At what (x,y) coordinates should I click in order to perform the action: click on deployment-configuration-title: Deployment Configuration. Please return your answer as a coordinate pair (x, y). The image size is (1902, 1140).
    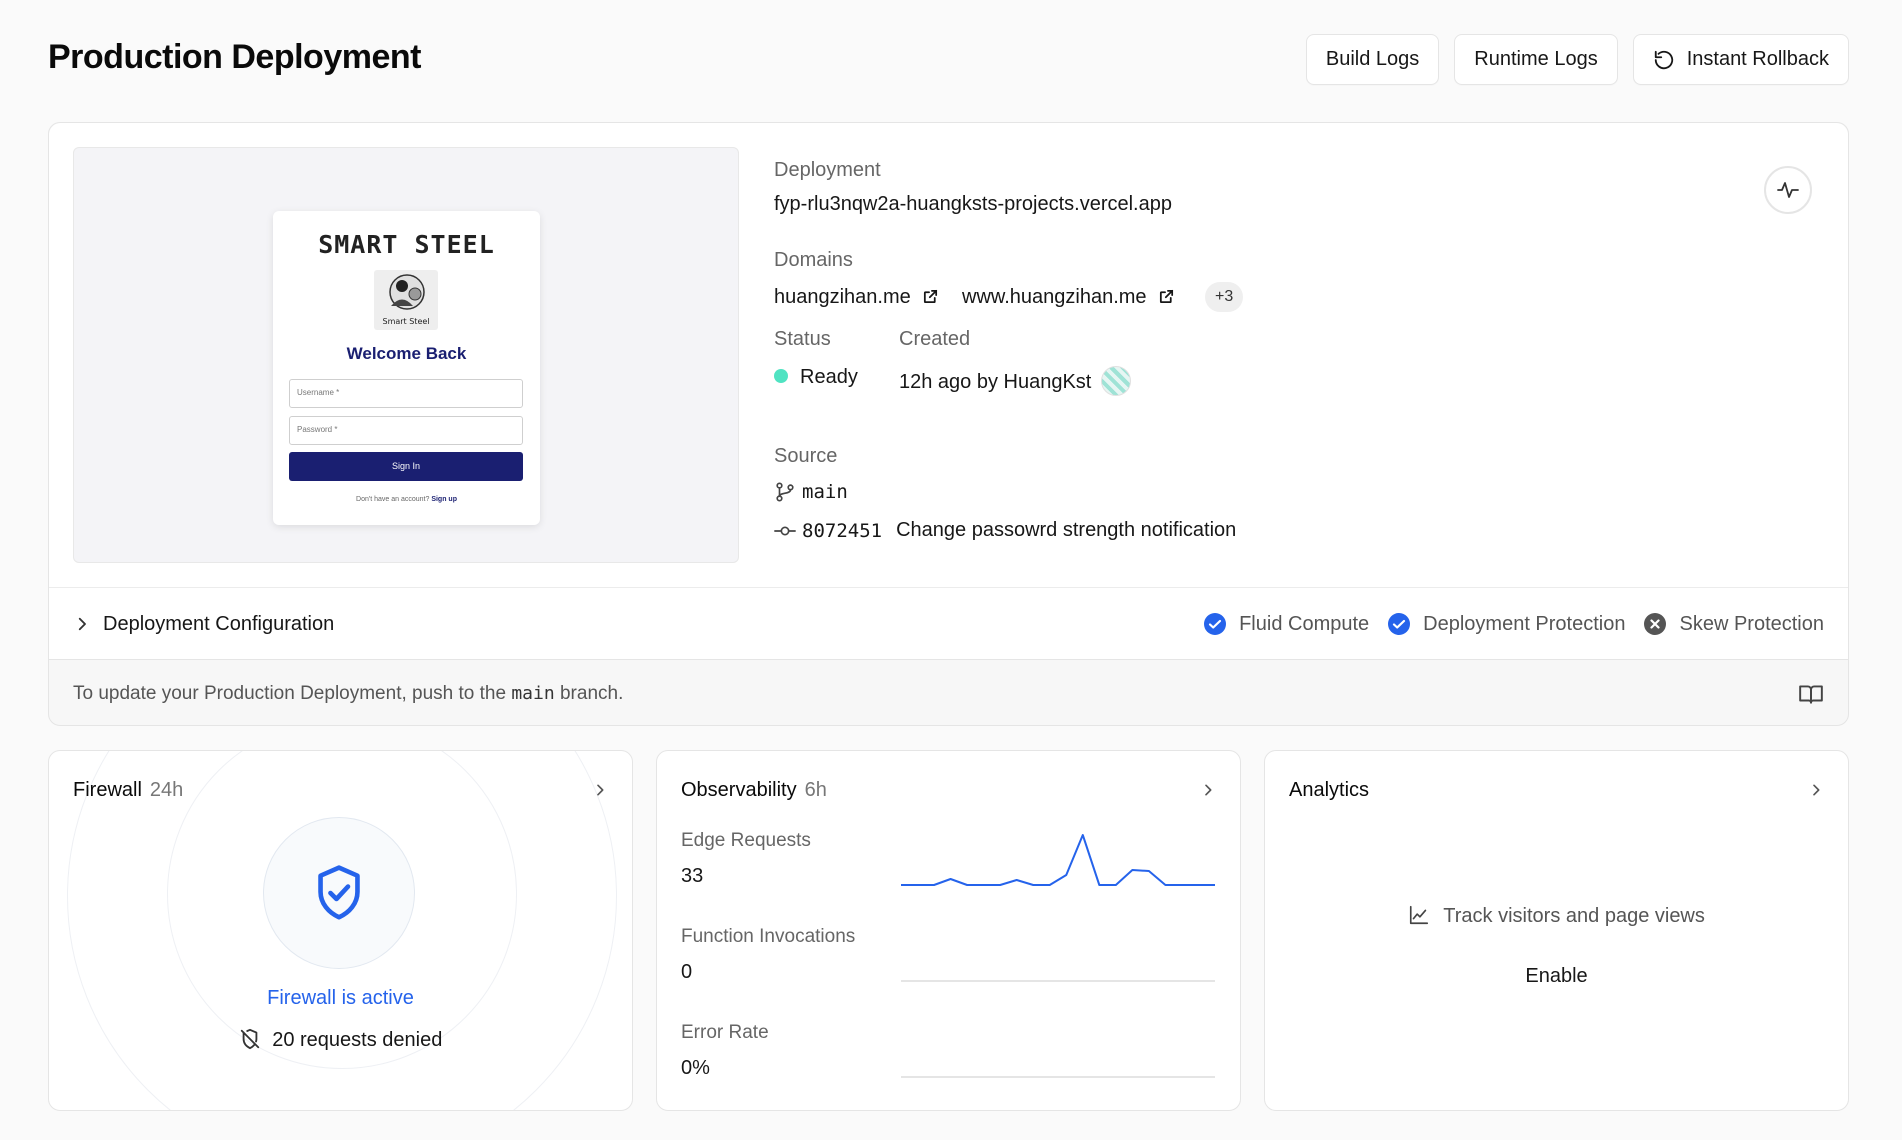
    Looking at the image, I should click on (219, 623).